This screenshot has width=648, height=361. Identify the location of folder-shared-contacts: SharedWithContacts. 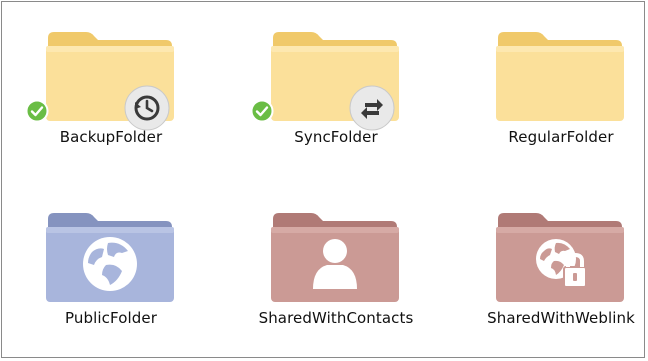
(336, 267).